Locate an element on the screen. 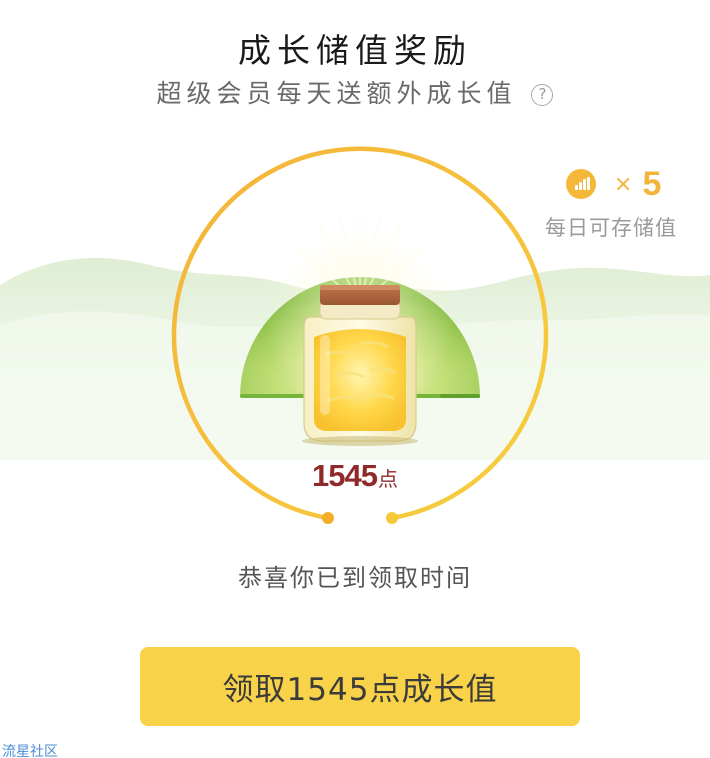  stored-points: 1545点 is located at coordinates (355, 476).